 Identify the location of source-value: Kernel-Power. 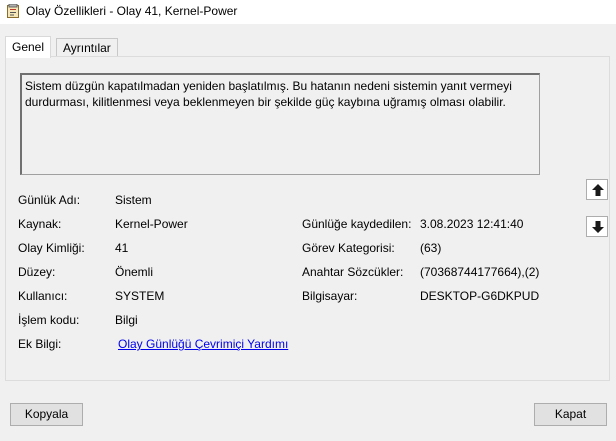
(151, 224).